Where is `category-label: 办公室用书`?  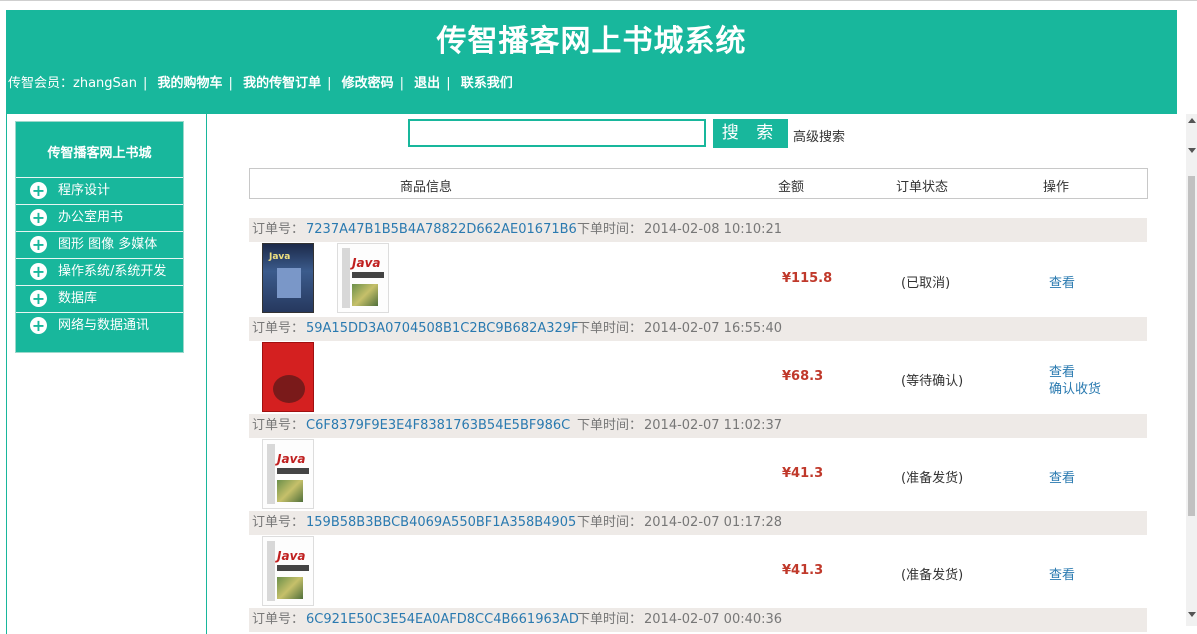 category-label: 办公室用书 is located at coordinates (91, 217).